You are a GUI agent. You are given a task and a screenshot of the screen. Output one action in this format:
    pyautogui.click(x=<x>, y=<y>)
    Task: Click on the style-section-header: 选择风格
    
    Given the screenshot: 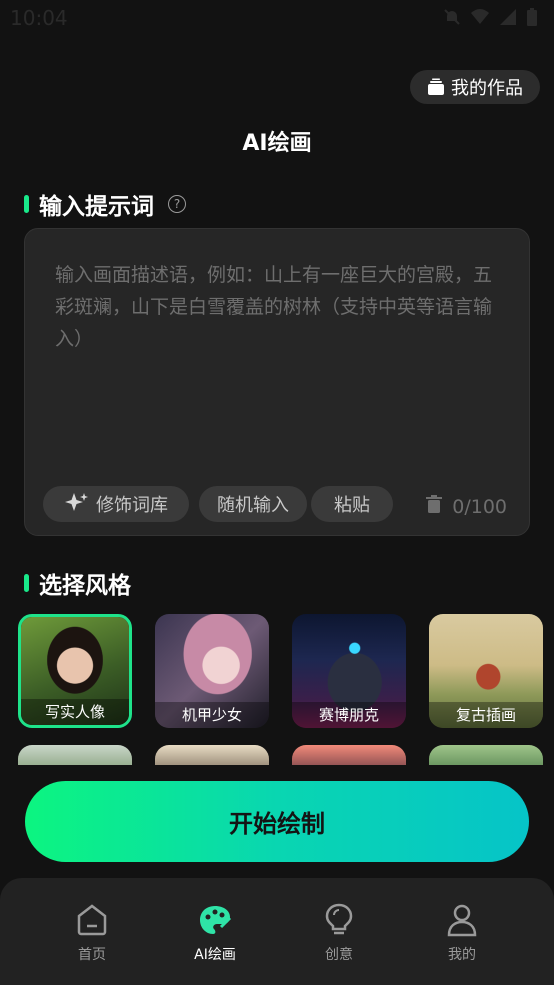 What is the action you would take?
    pyautogui.click(x=77, y=583)
    